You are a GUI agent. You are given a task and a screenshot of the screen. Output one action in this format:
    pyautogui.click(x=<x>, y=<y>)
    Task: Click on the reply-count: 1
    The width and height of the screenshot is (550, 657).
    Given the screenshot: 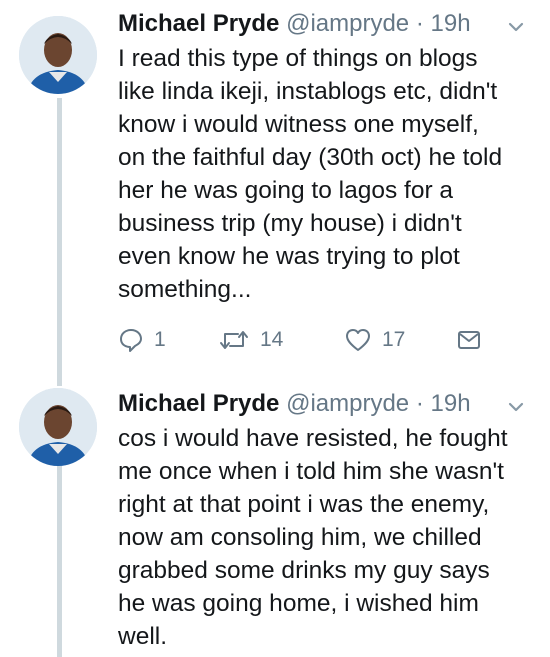 What is the action you would take?
    pyautogui.click(x=160, y=339)
    